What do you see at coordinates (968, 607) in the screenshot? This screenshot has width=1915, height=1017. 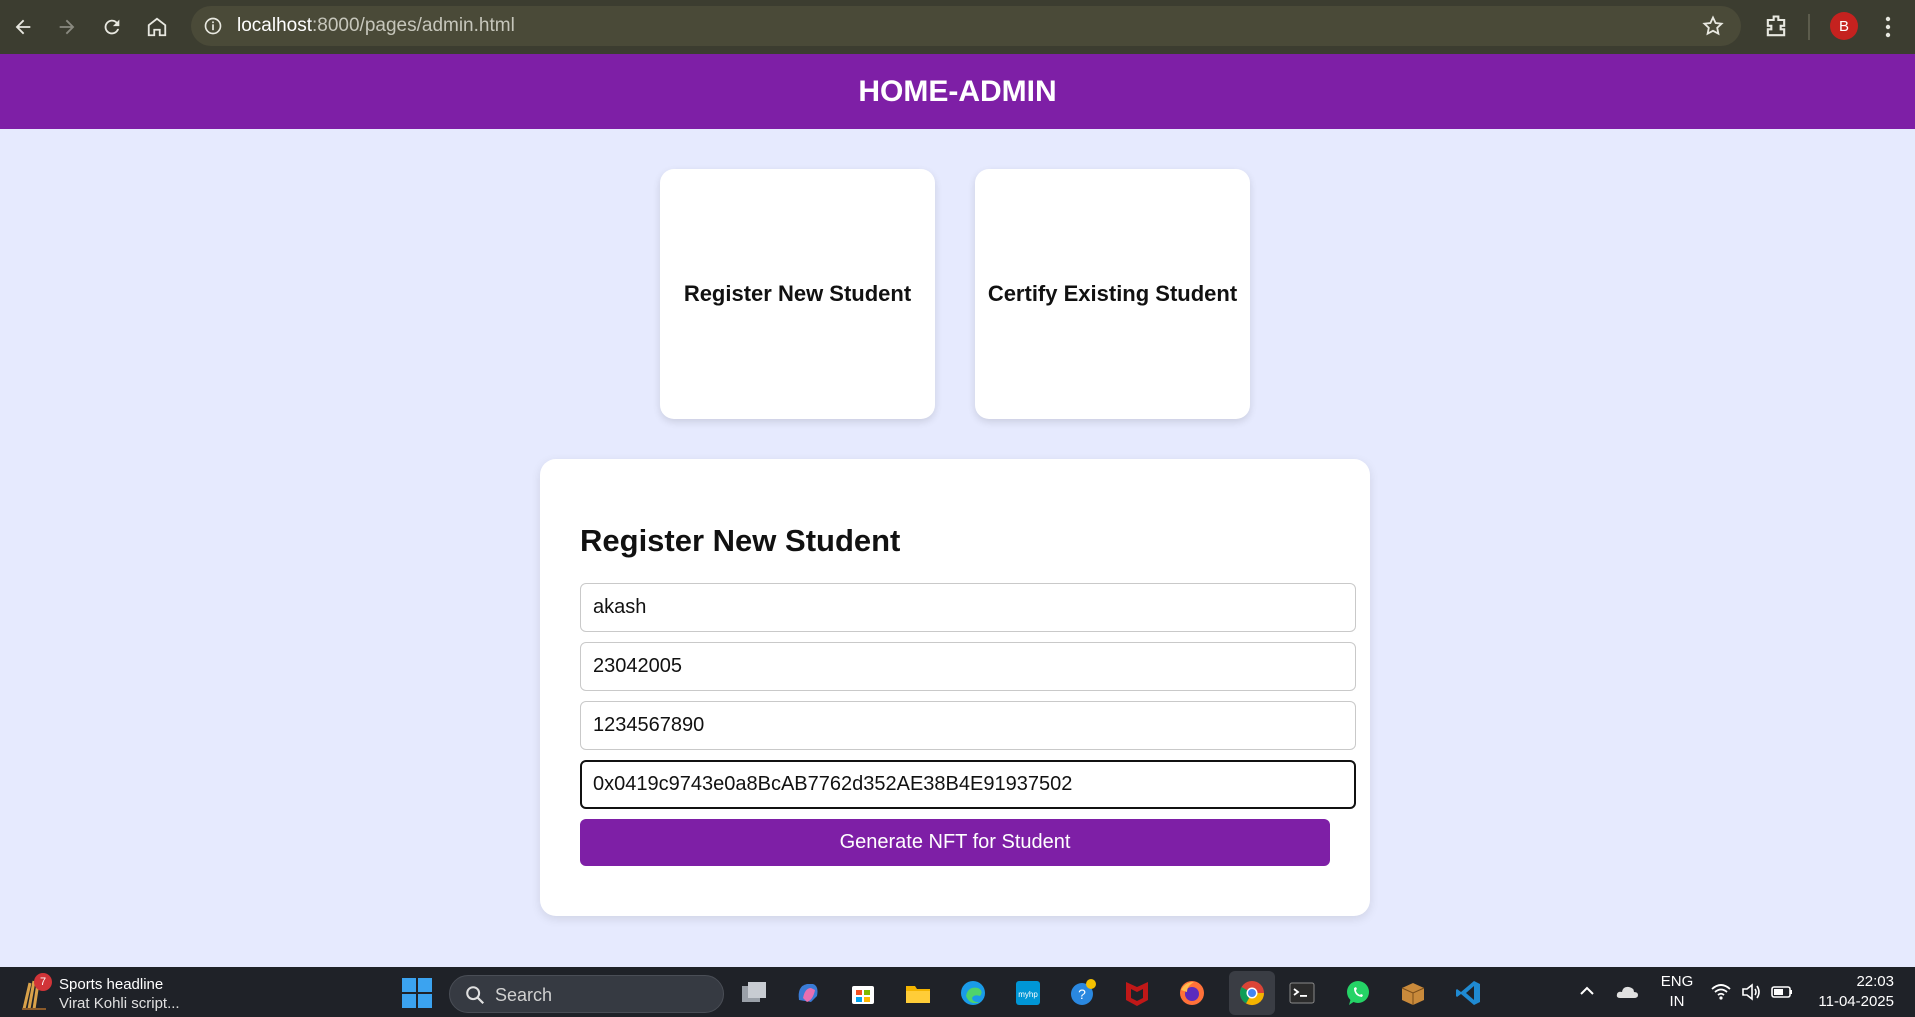 I see `student-name-input` at bounding box center [968, 607].